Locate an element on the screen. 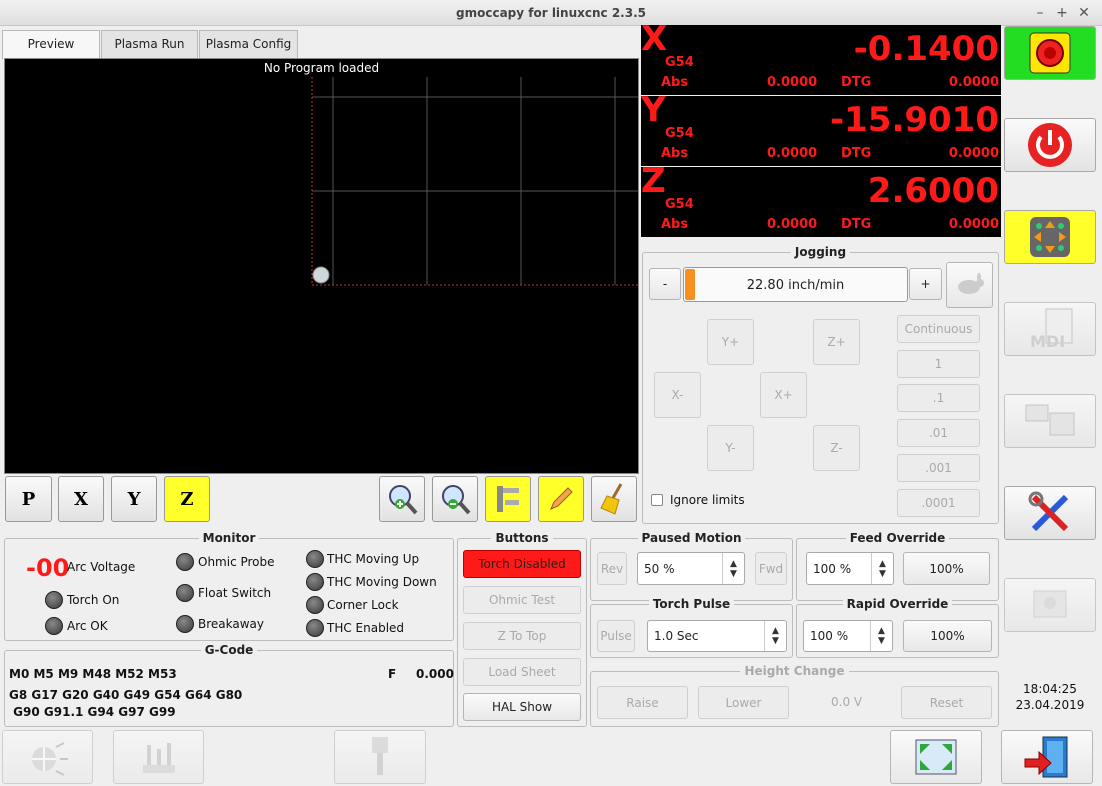 The height and width of the screenshot is (786, 1102). increment-0-001-button: .001 is located at coordinates (938, 468).